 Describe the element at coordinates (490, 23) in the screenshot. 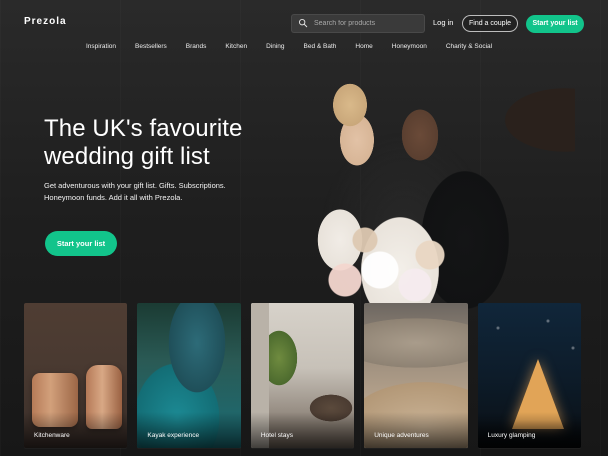

I see `find-couple-button: Find a couple` at that location.